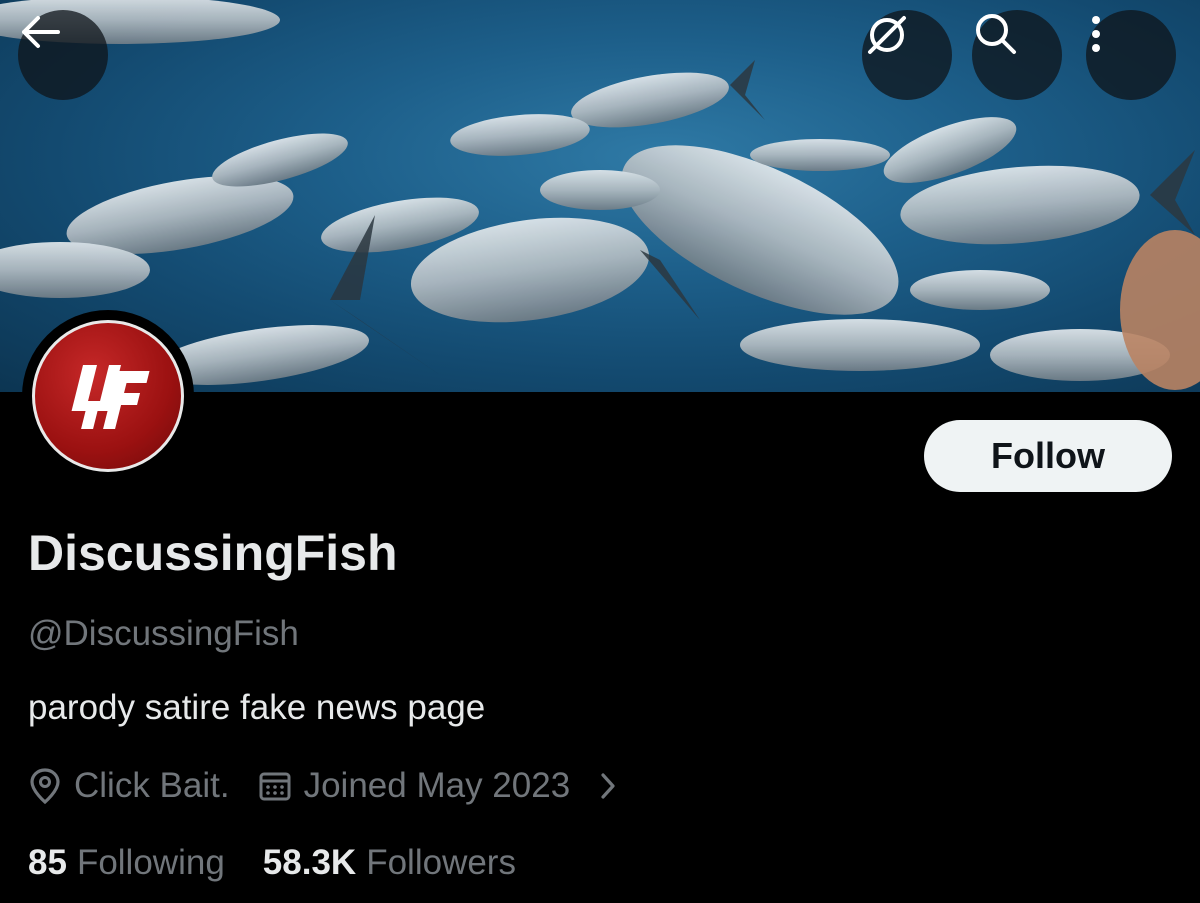 Image resolution: width=1200 pixels, height=903 pixels. What do you see at coordinates (608, 786) in the screenshot?
I see `chevron-right-icon` at bounding box center [608, 786].